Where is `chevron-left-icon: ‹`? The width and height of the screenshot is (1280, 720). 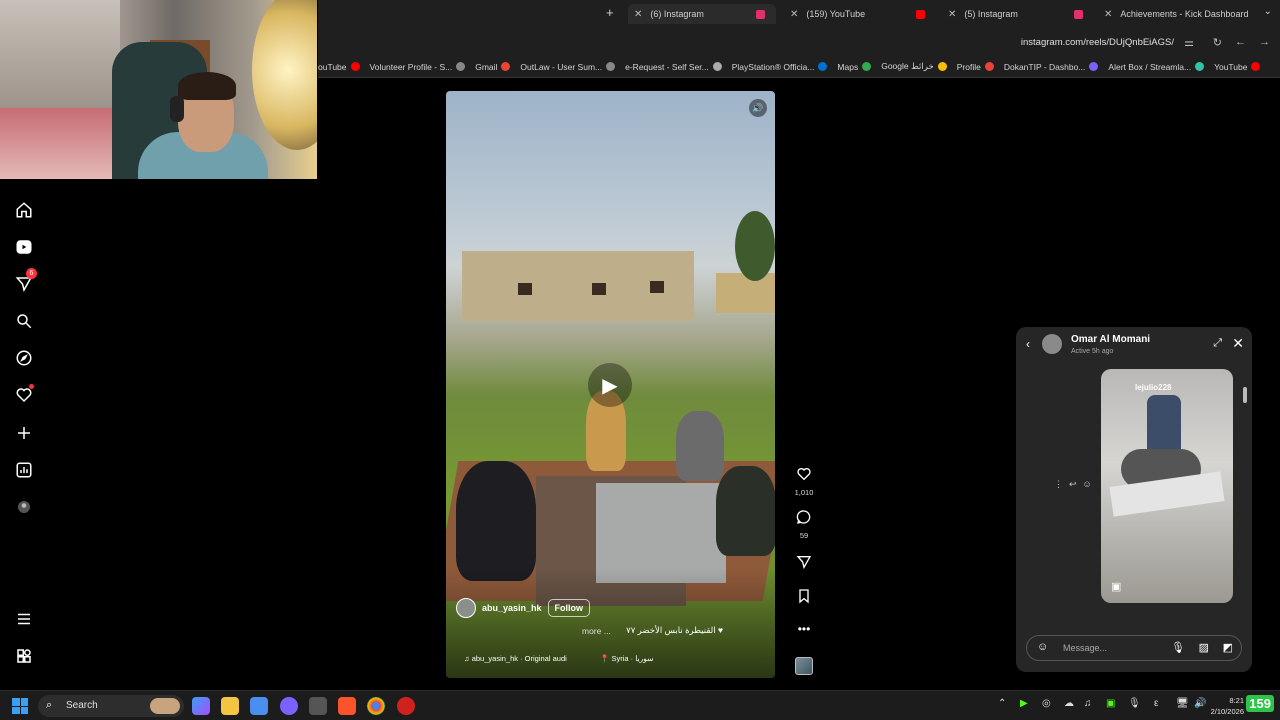 chevron-left-icon: ‹ is located at coordinates (1028, 344).